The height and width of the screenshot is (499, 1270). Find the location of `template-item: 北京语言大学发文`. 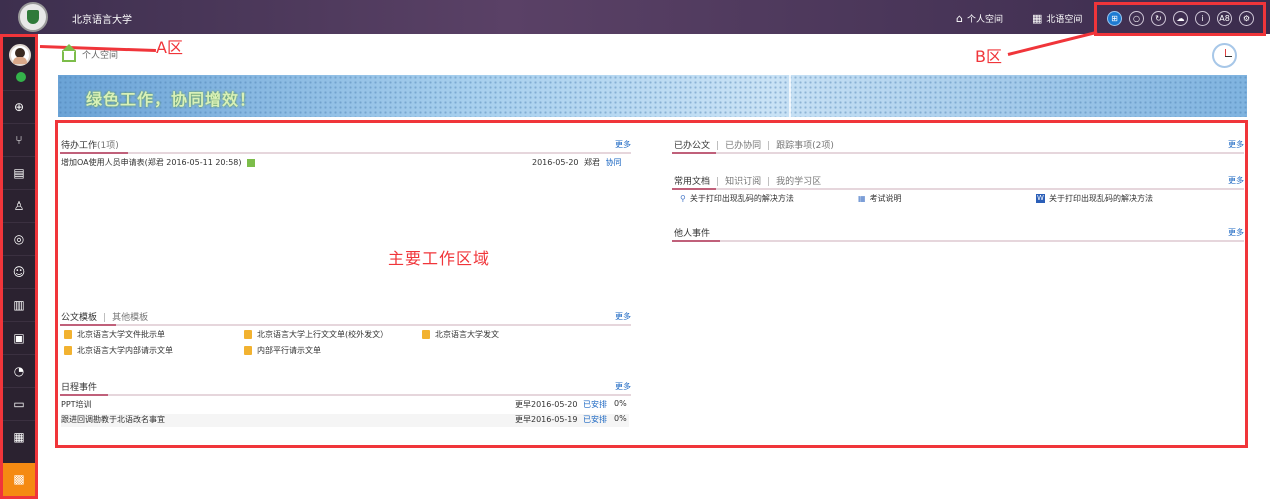

template-item: 北京语言大学发文 is located at coordinates (460, 334).